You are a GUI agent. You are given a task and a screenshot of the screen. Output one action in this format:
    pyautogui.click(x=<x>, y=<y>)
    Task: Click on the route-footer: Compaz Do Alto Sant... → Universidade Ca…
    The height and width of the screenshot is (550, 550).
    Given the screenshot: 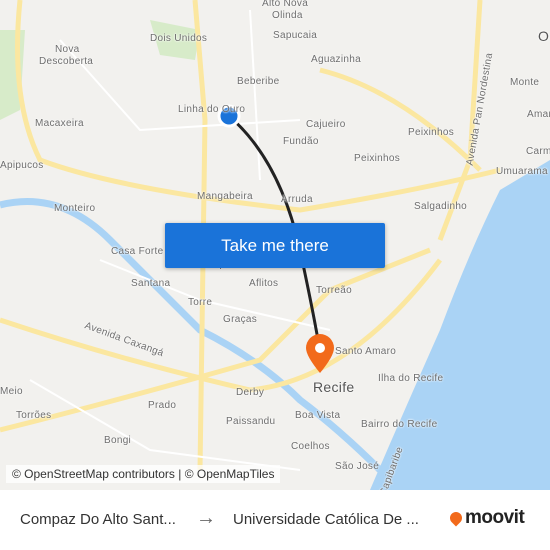 What is the action you would take?
    pyautogui.click(x=275, y=520)
    